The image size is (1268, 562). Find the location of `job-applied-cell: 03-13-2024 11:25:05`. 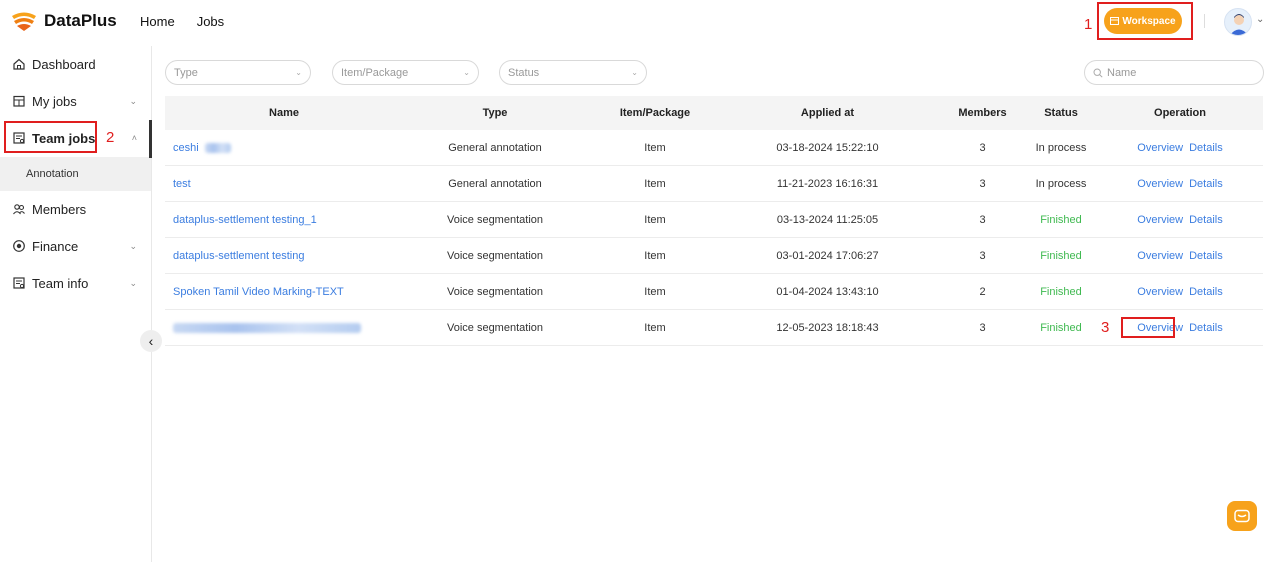

job-applied-cell: 03-13-2024 11:25:05 is located at coordinates (827, 219).